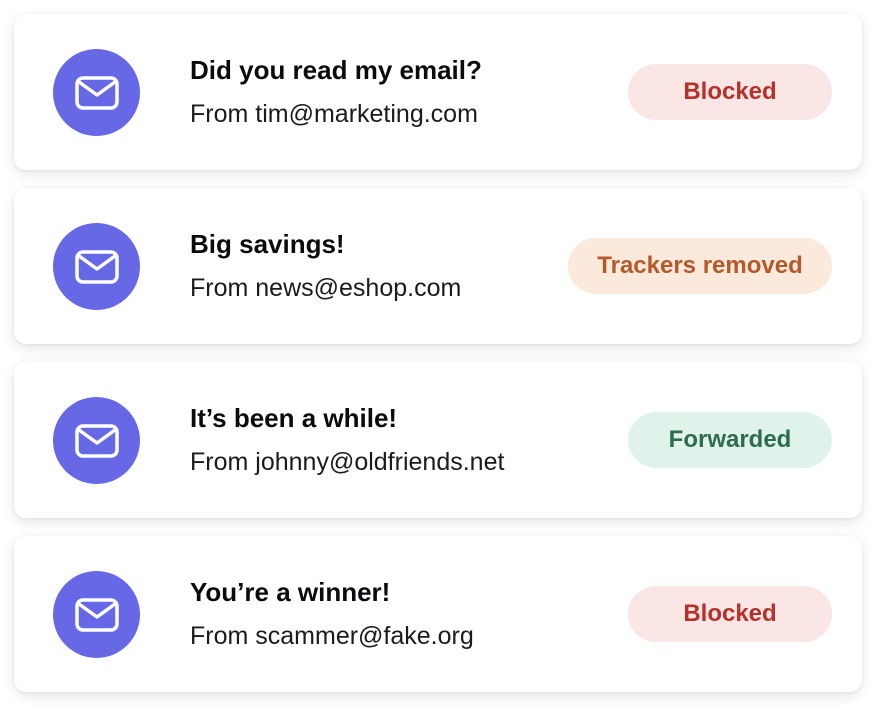 This screenshot has width=892, height=722. Describe the element at coordinates (325, 266) in the screenshot. I see `email-text: Big savings! From news@eshop.com` at that location.